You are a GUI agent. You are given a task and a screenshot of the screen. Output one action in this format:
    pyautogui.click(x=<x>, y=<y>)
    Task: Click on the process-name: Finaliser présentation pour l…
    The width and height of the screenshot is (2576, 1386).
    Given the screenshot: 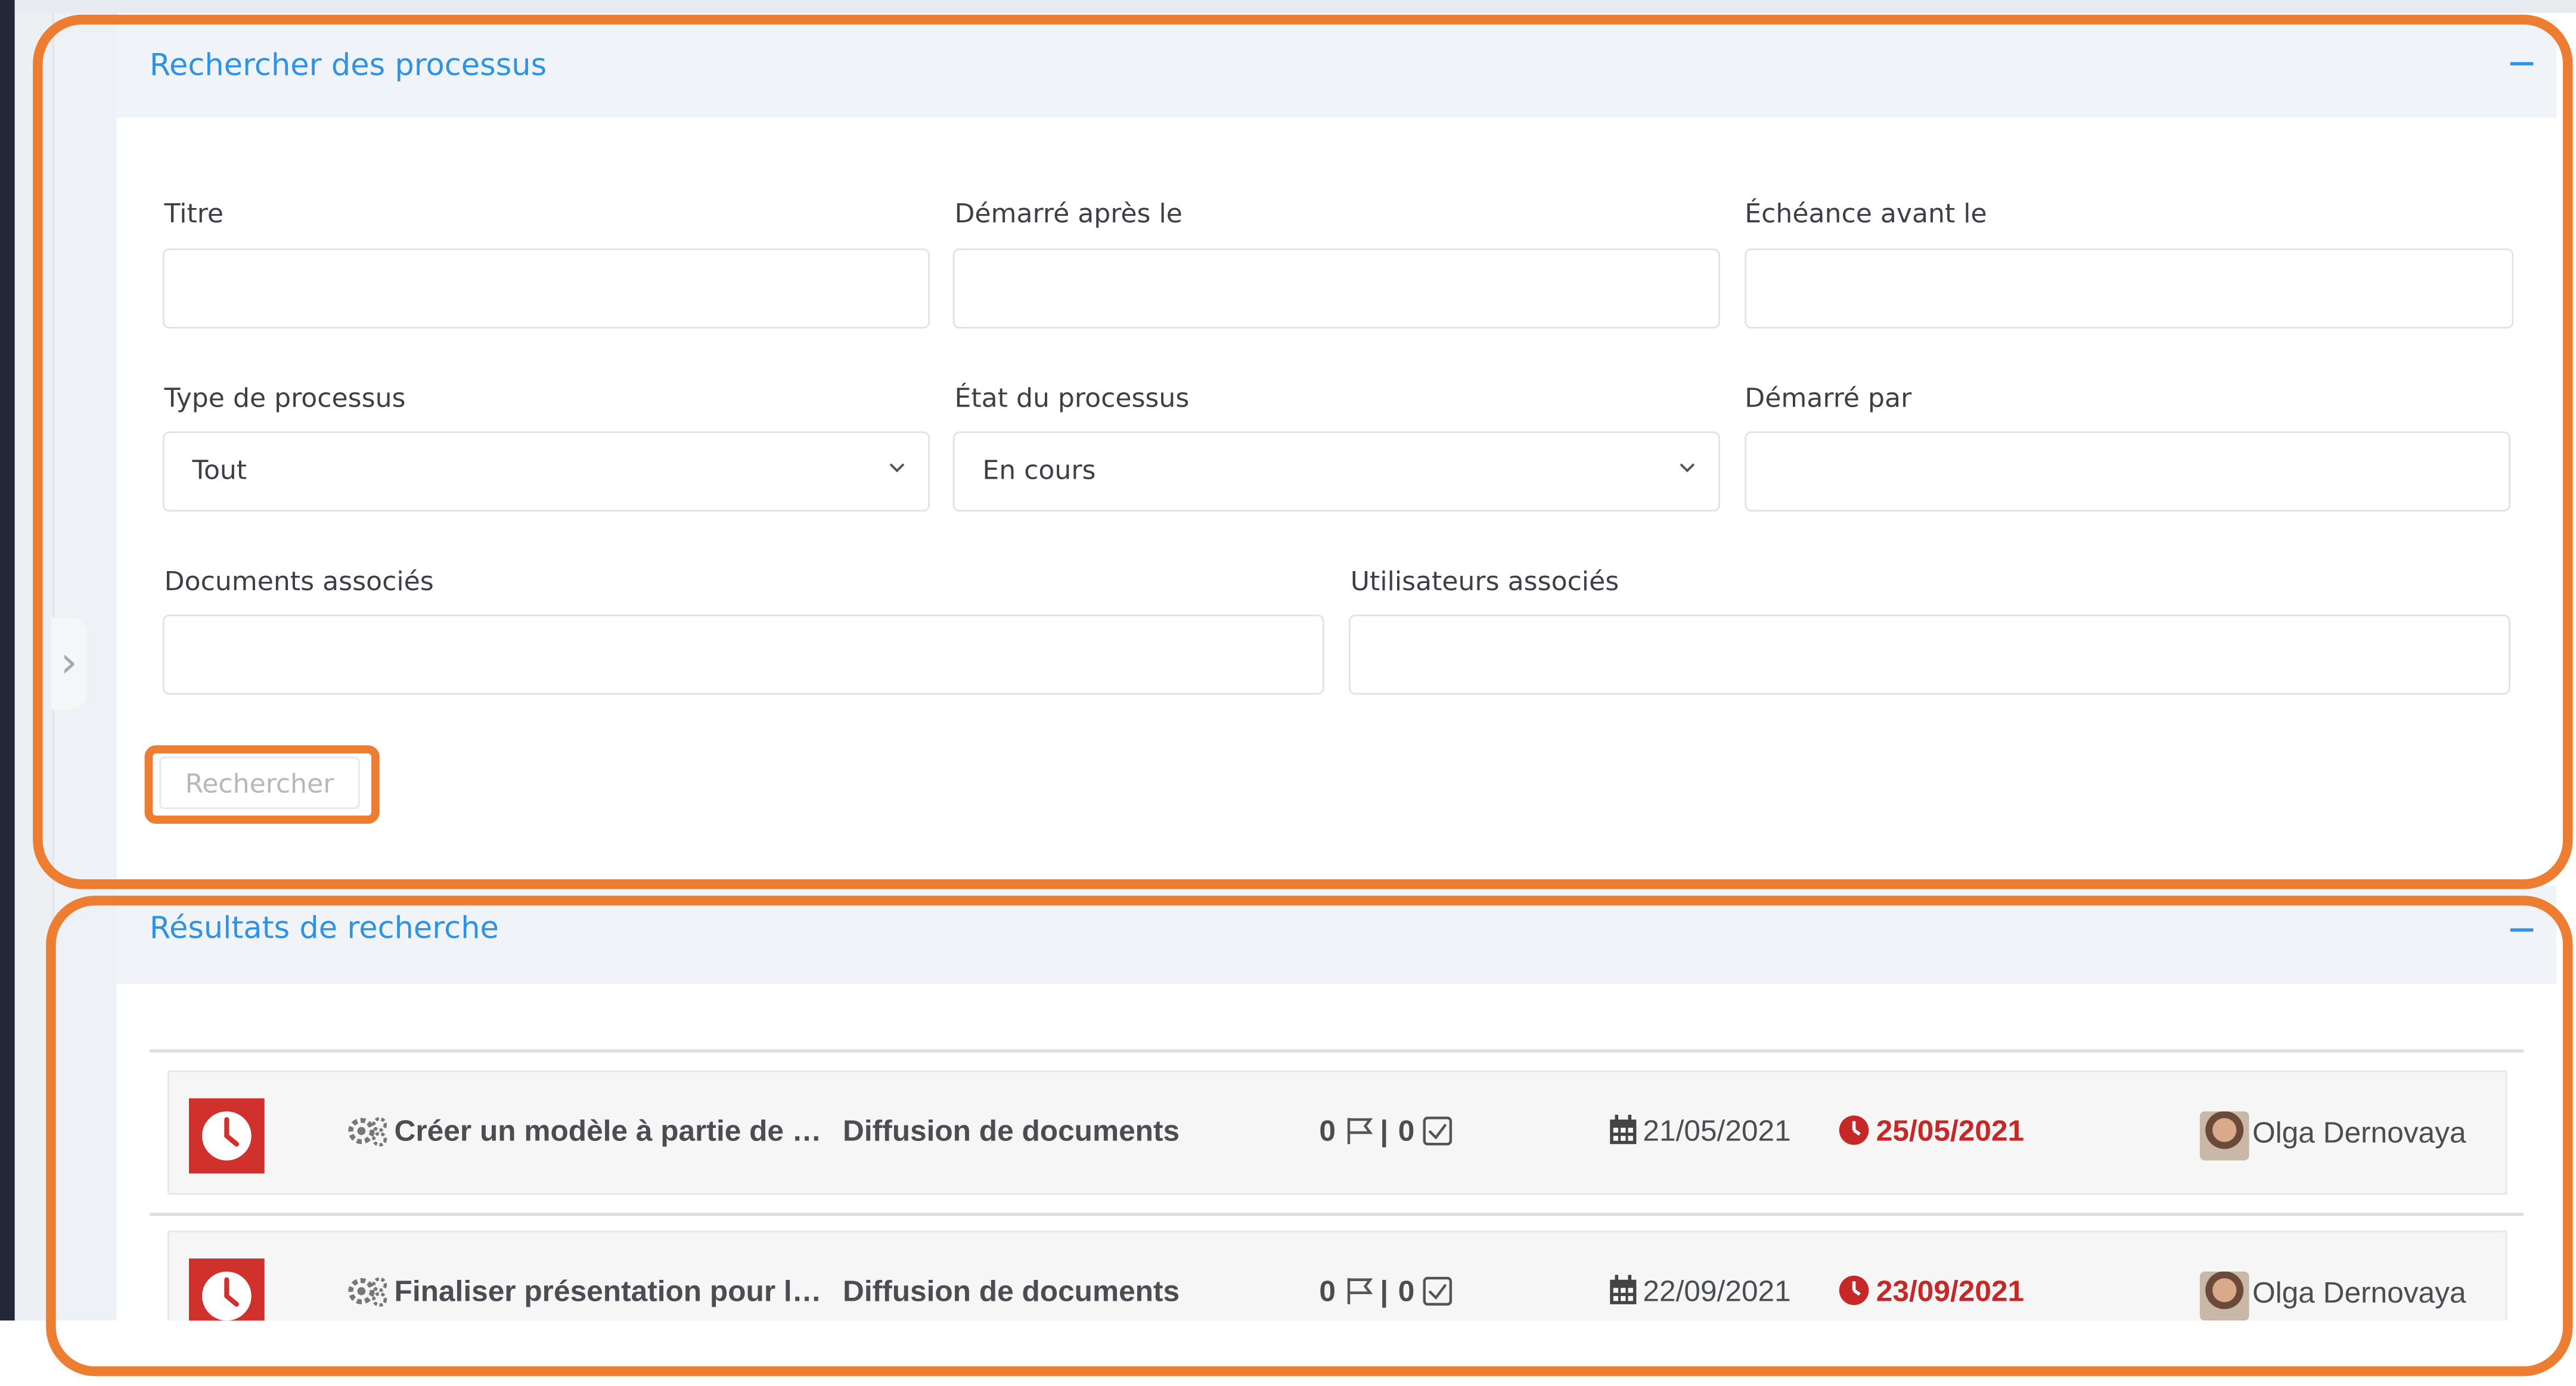 What is the action you would take?
    pyautogui.click(x=609, y=1292)
    